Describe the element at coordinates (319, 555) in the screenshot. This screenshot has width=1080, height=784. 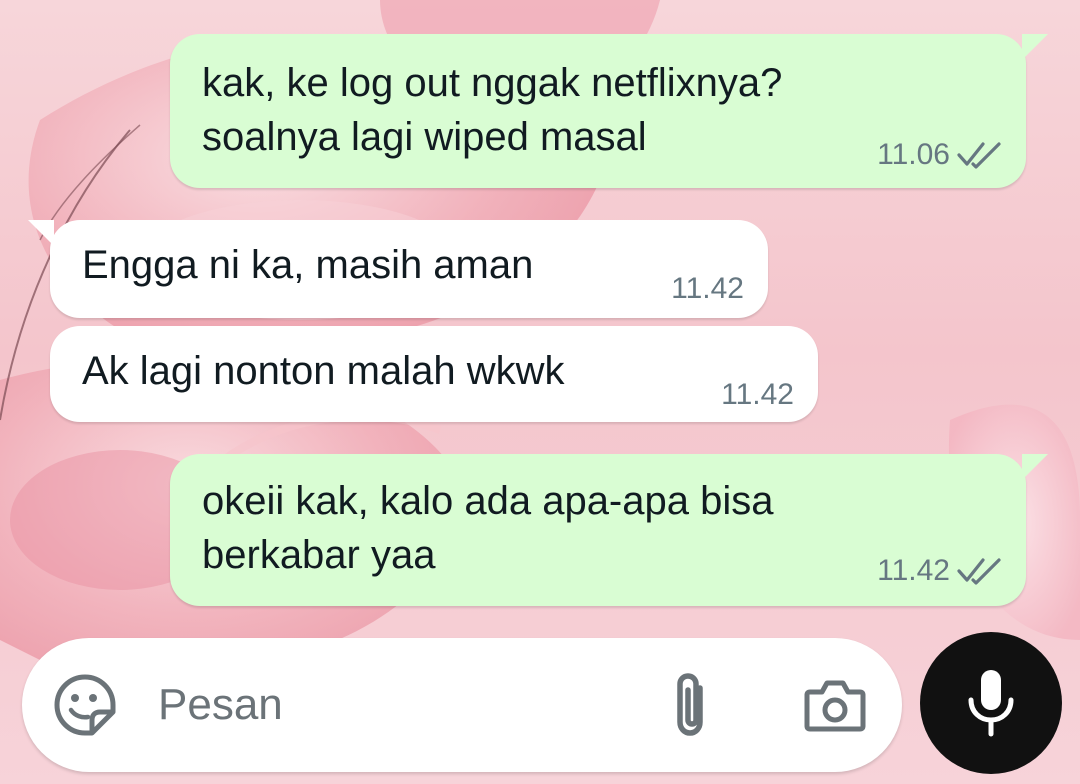
I see `message-text-line: berkabar yaa` at that location.